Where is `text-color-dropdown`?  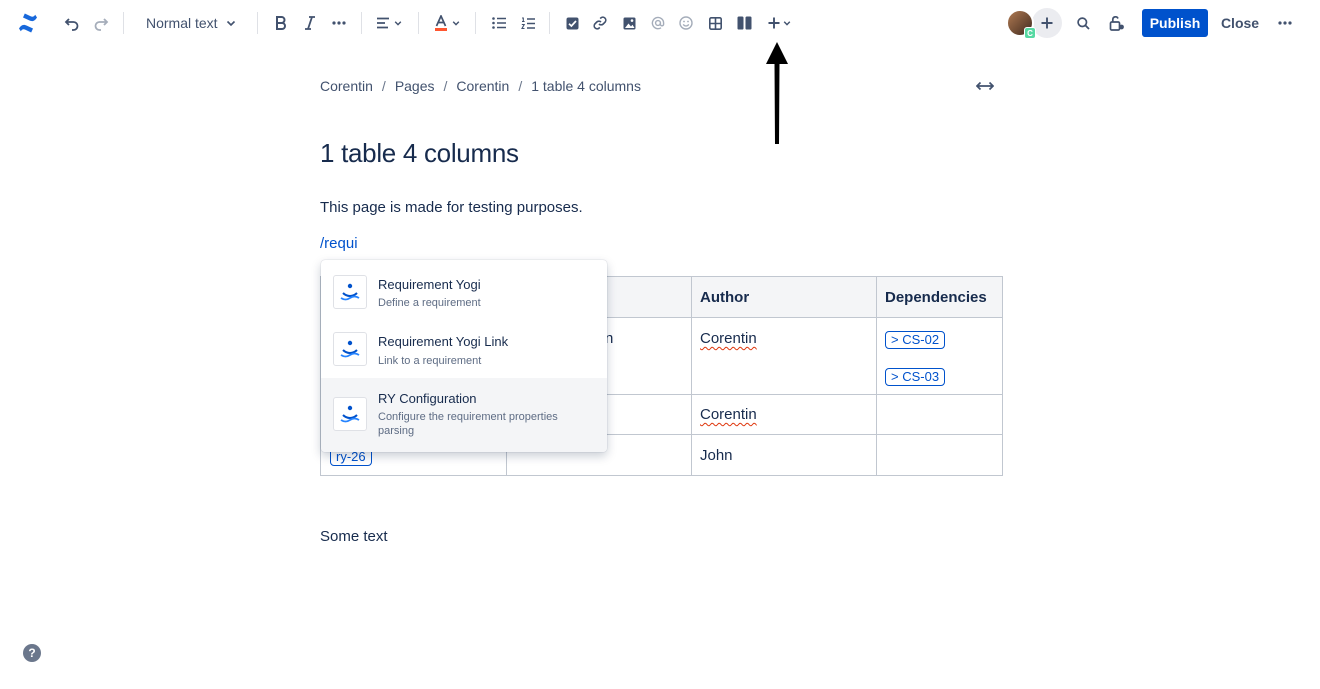
text-color-dropdown is located at coordinates (447, 23).